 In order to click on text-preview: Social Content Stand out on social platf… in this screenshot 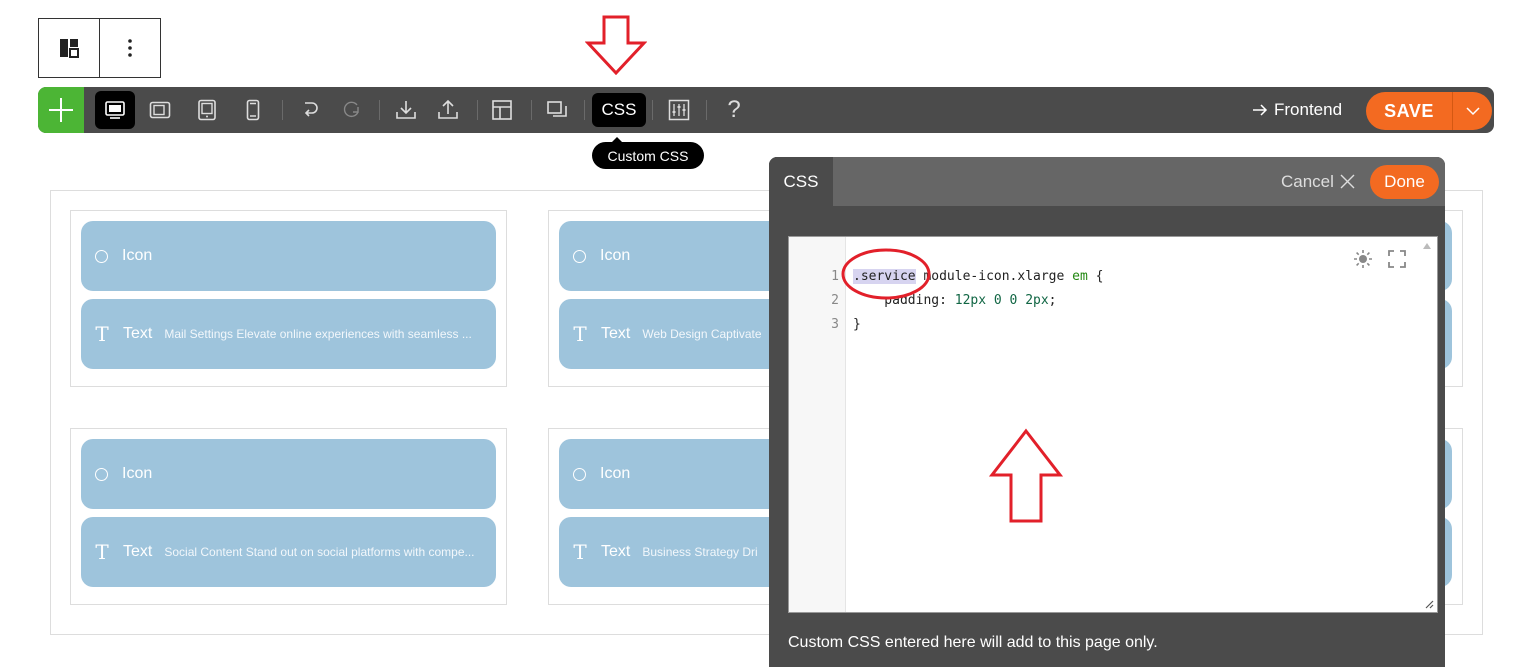, I will do `click(319, 552)`.